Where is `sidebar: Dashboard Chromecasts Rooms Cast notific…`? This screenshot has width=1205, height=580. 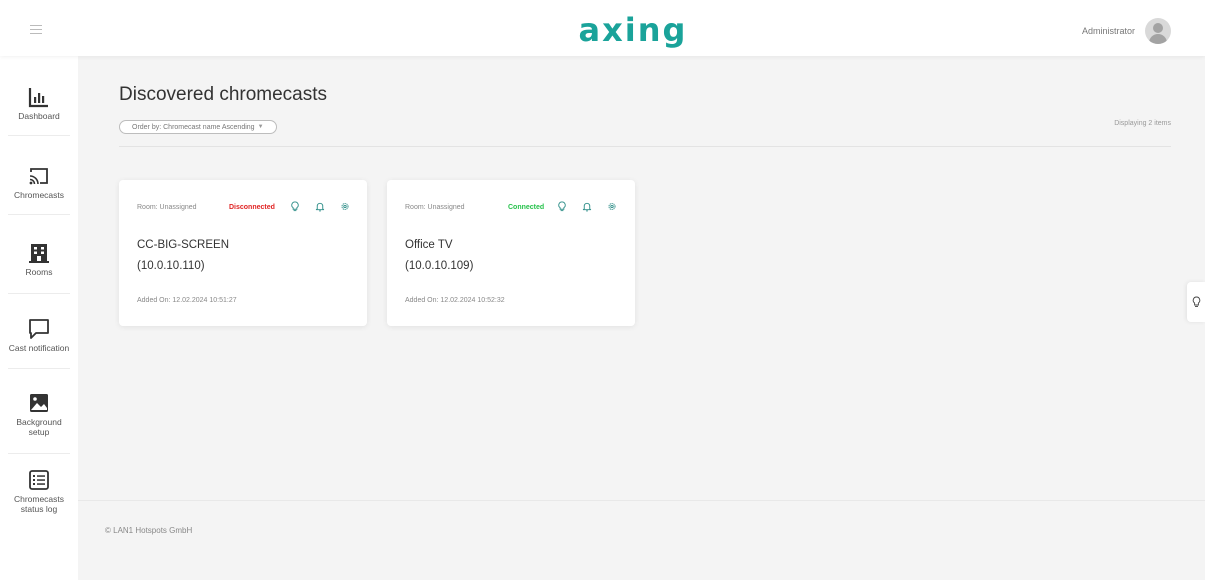
sidebar: Dashboard Chromecasts Rooms Cast notific… is located at coordinates (39, 318).